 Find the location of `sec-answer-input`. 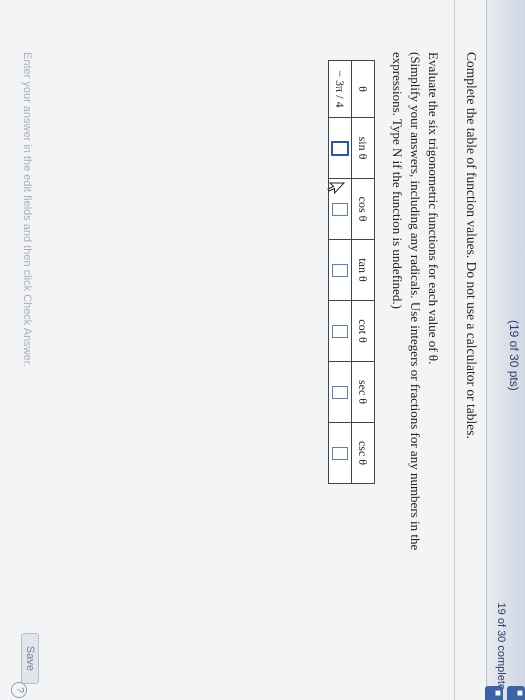

sec-answer-input is located at coordinates (339, 392).